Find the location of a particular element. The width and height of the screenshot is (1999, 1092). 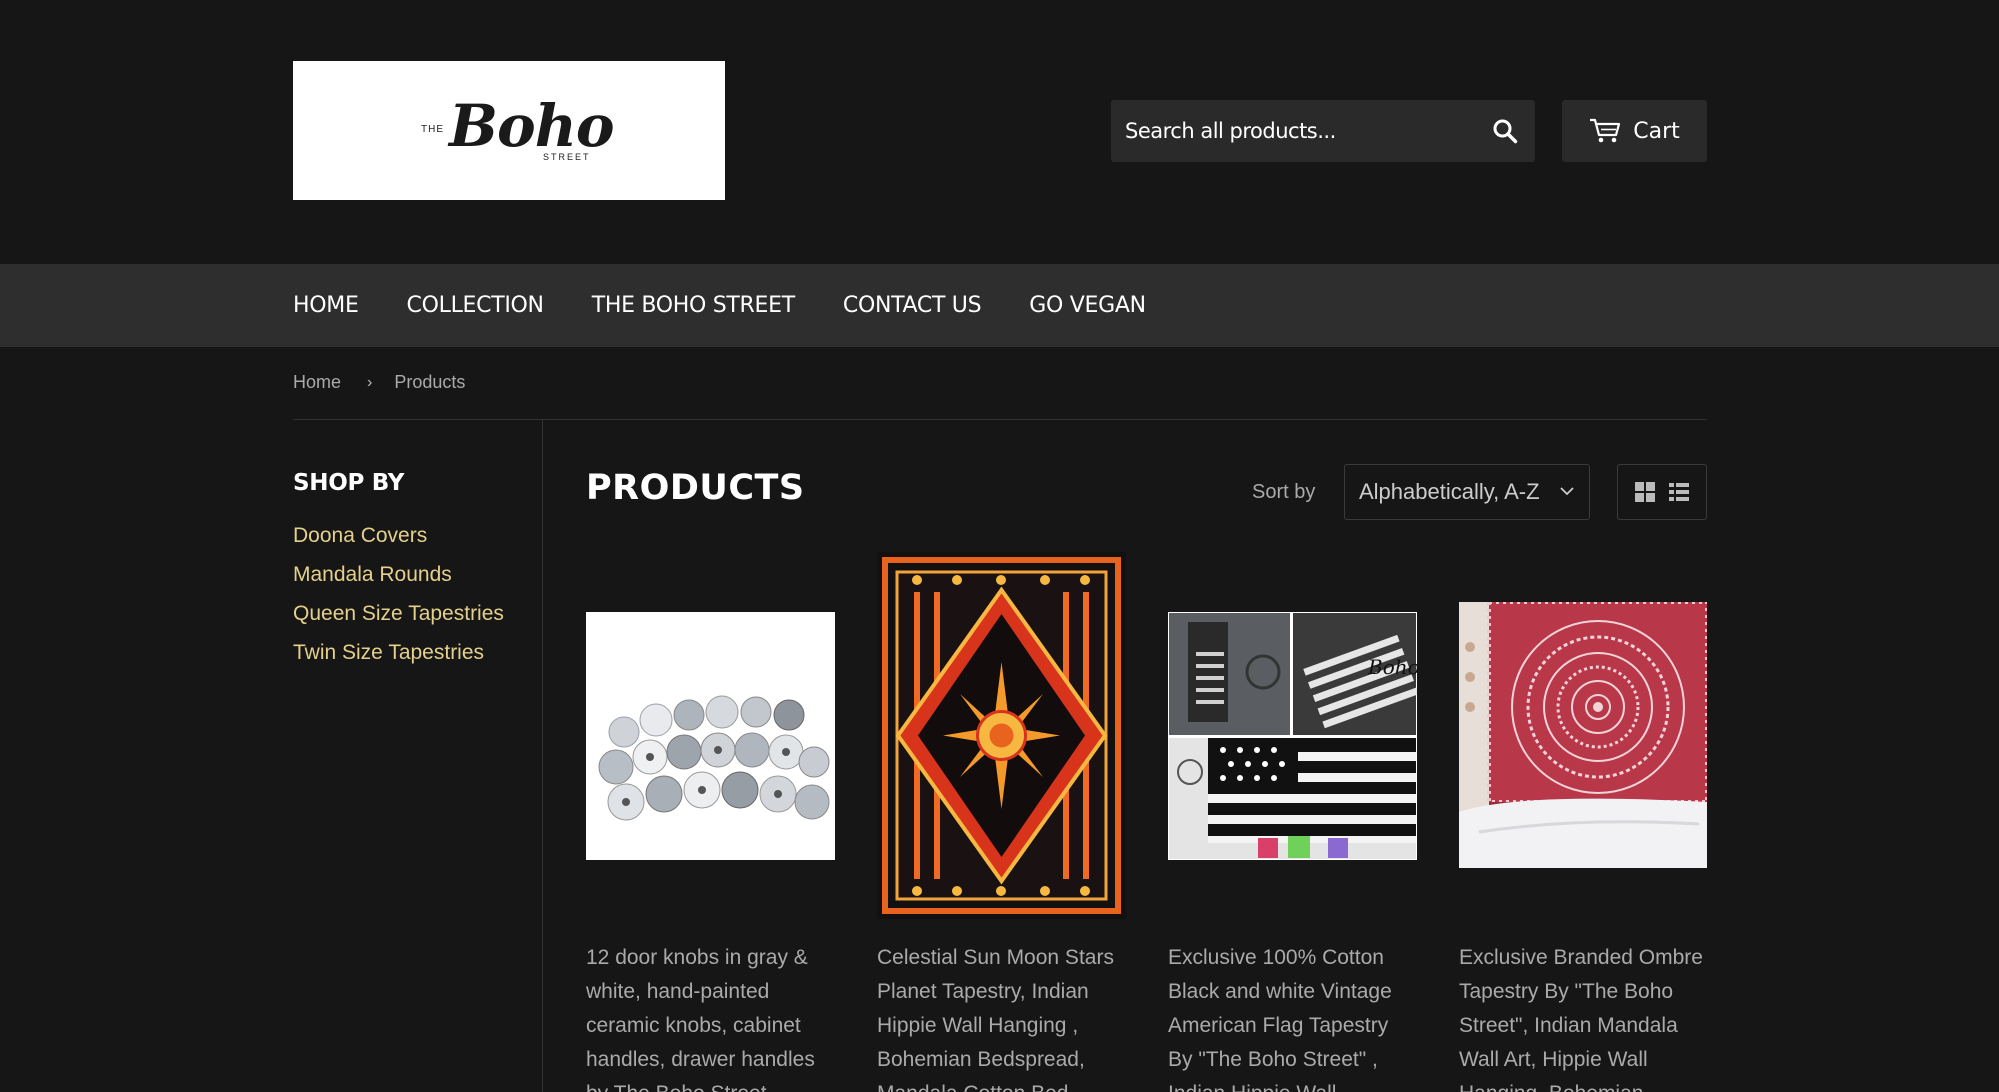

cart-icon is located at coordinates (1605, 130).